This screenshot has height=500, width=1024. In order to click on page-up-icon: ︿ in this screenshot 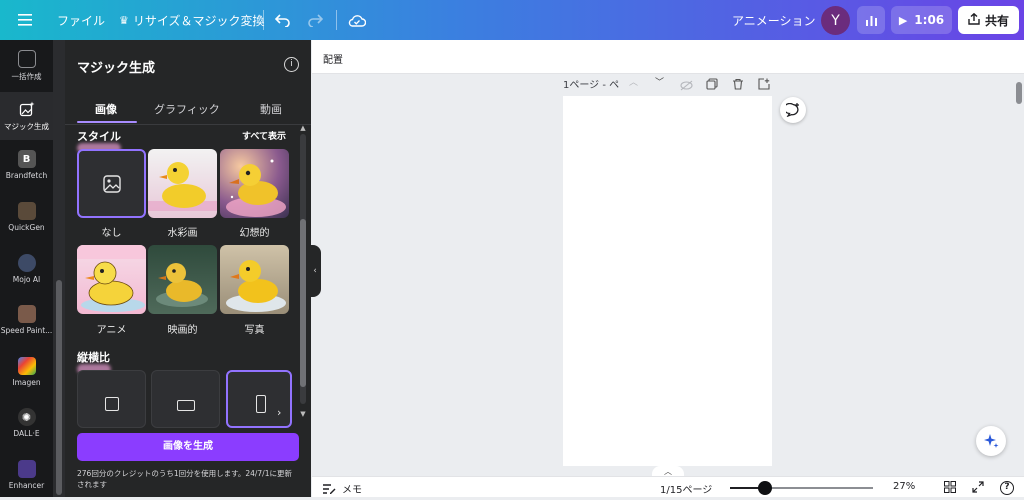, I will do `click(633, 81)`.